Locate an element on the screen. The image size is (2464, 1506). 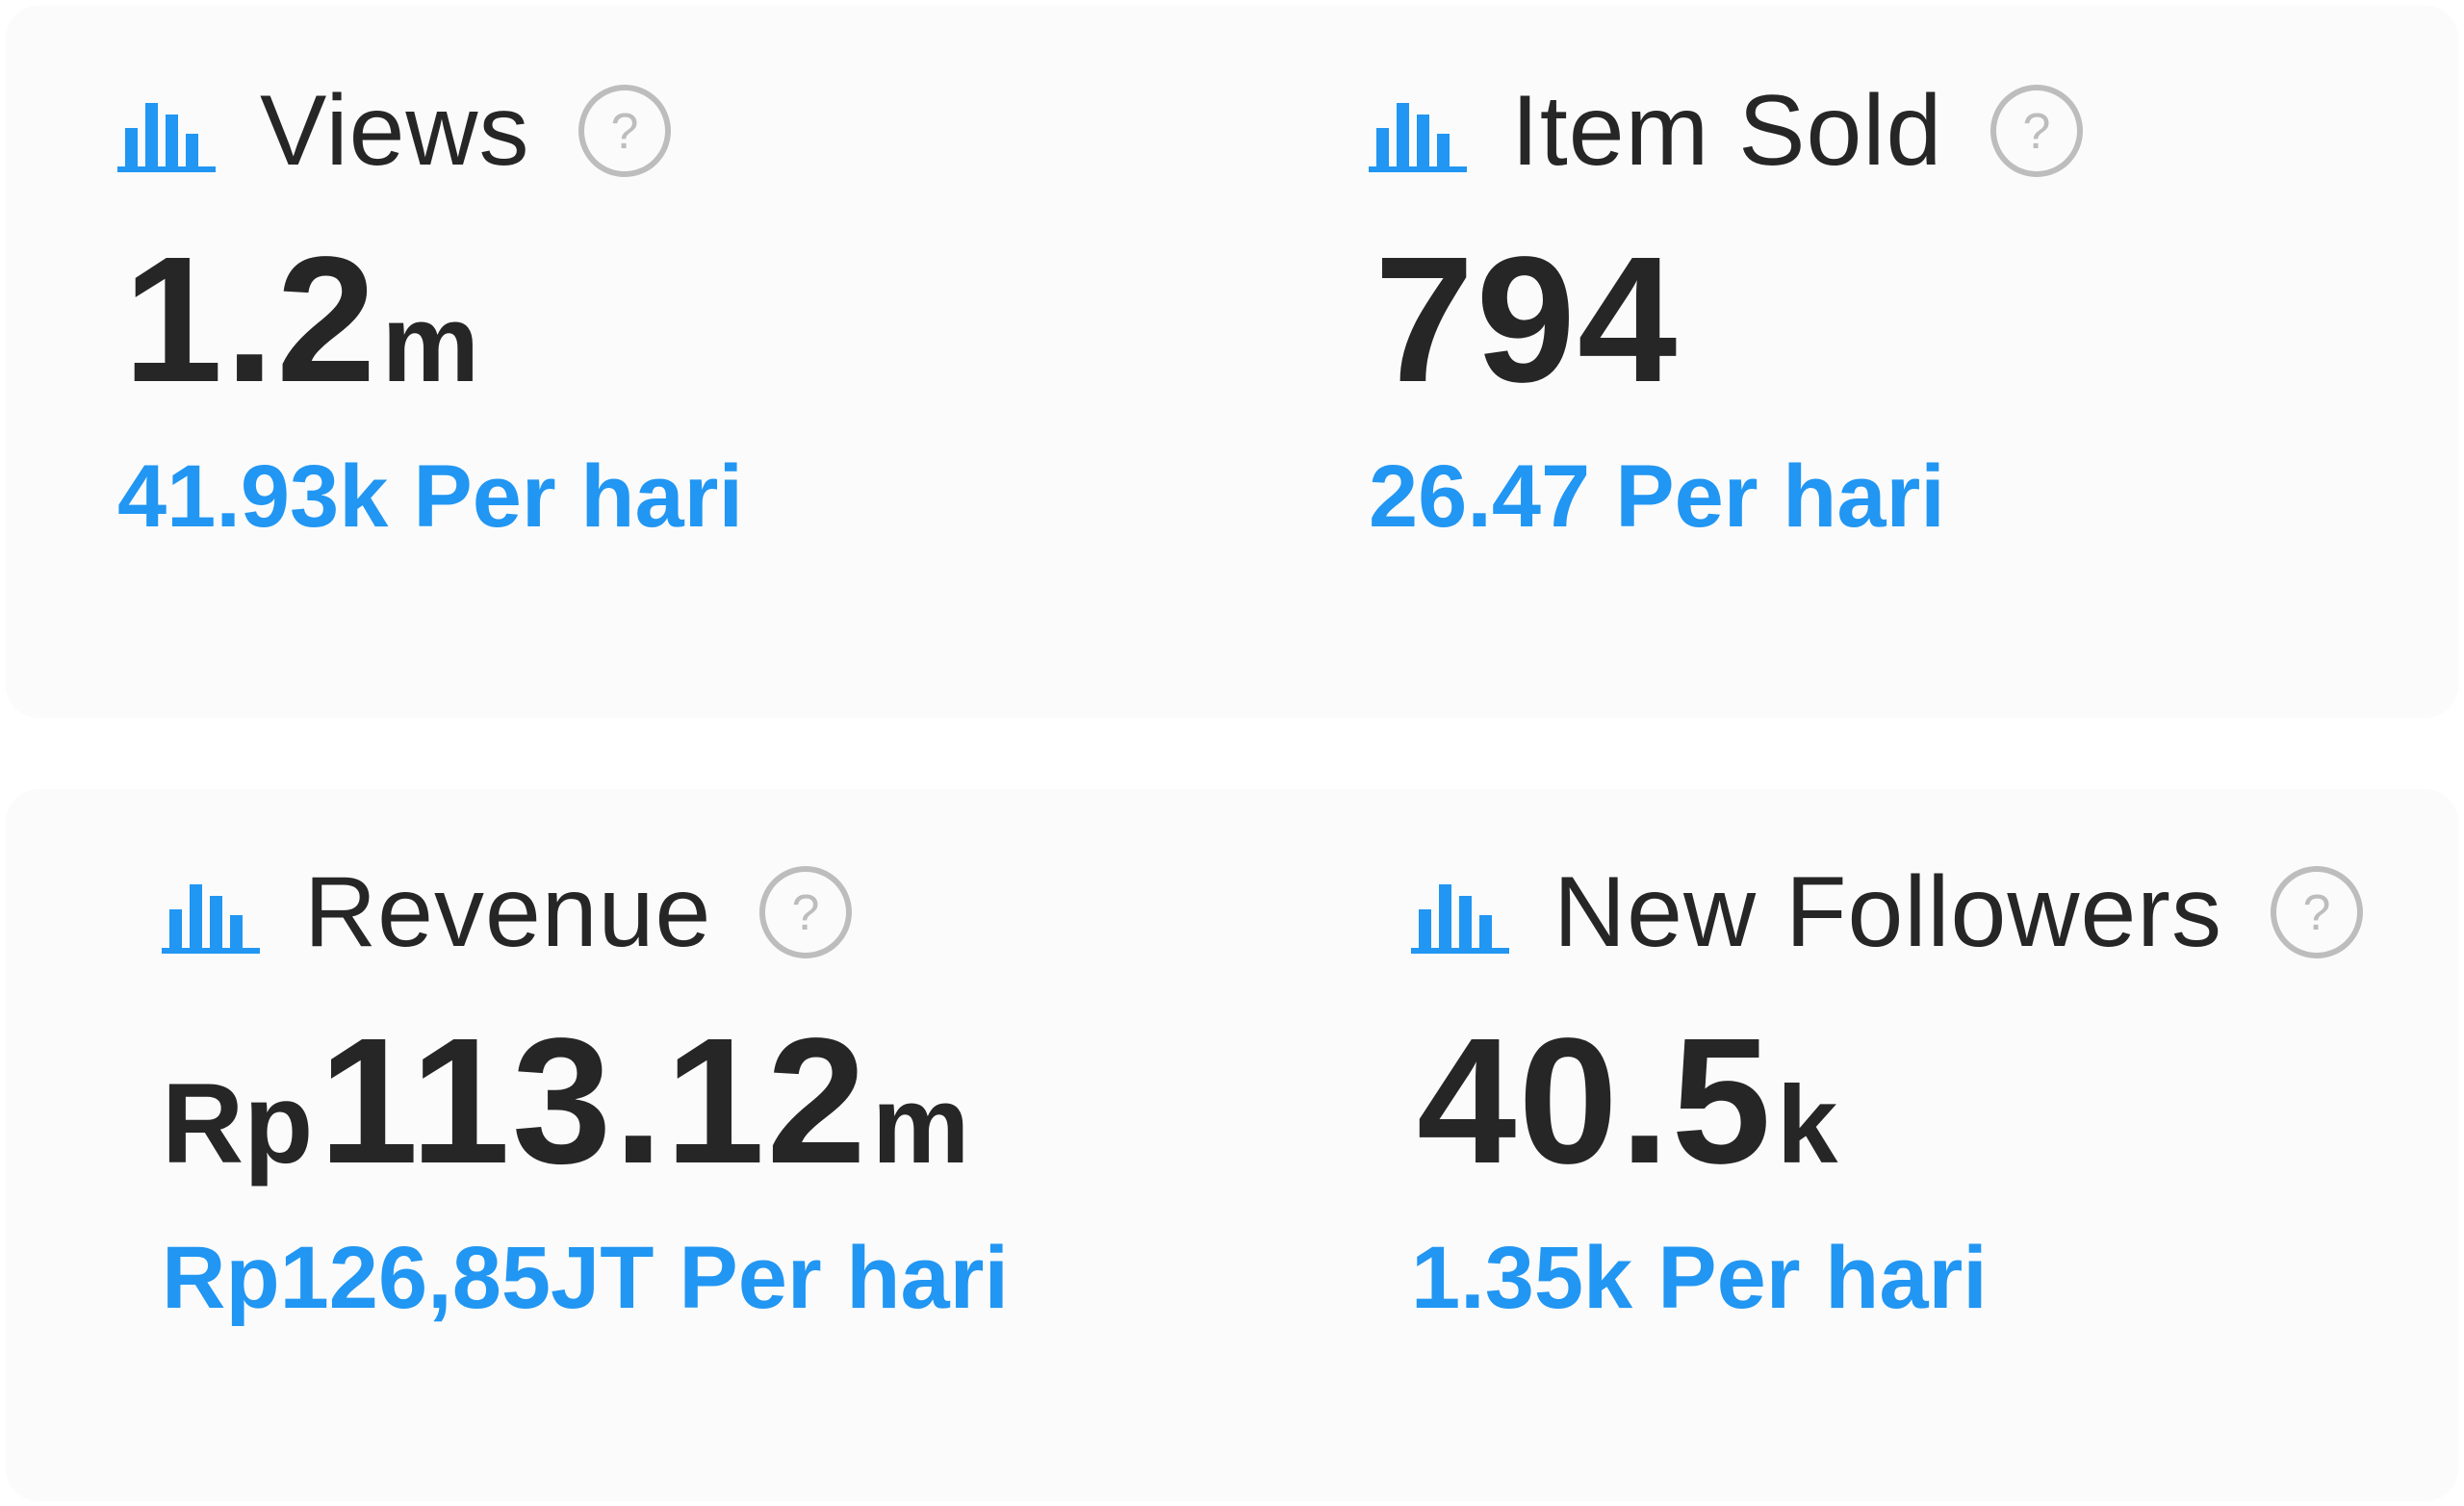
views-value: 1.2 m is located at coordinates (298, 318).